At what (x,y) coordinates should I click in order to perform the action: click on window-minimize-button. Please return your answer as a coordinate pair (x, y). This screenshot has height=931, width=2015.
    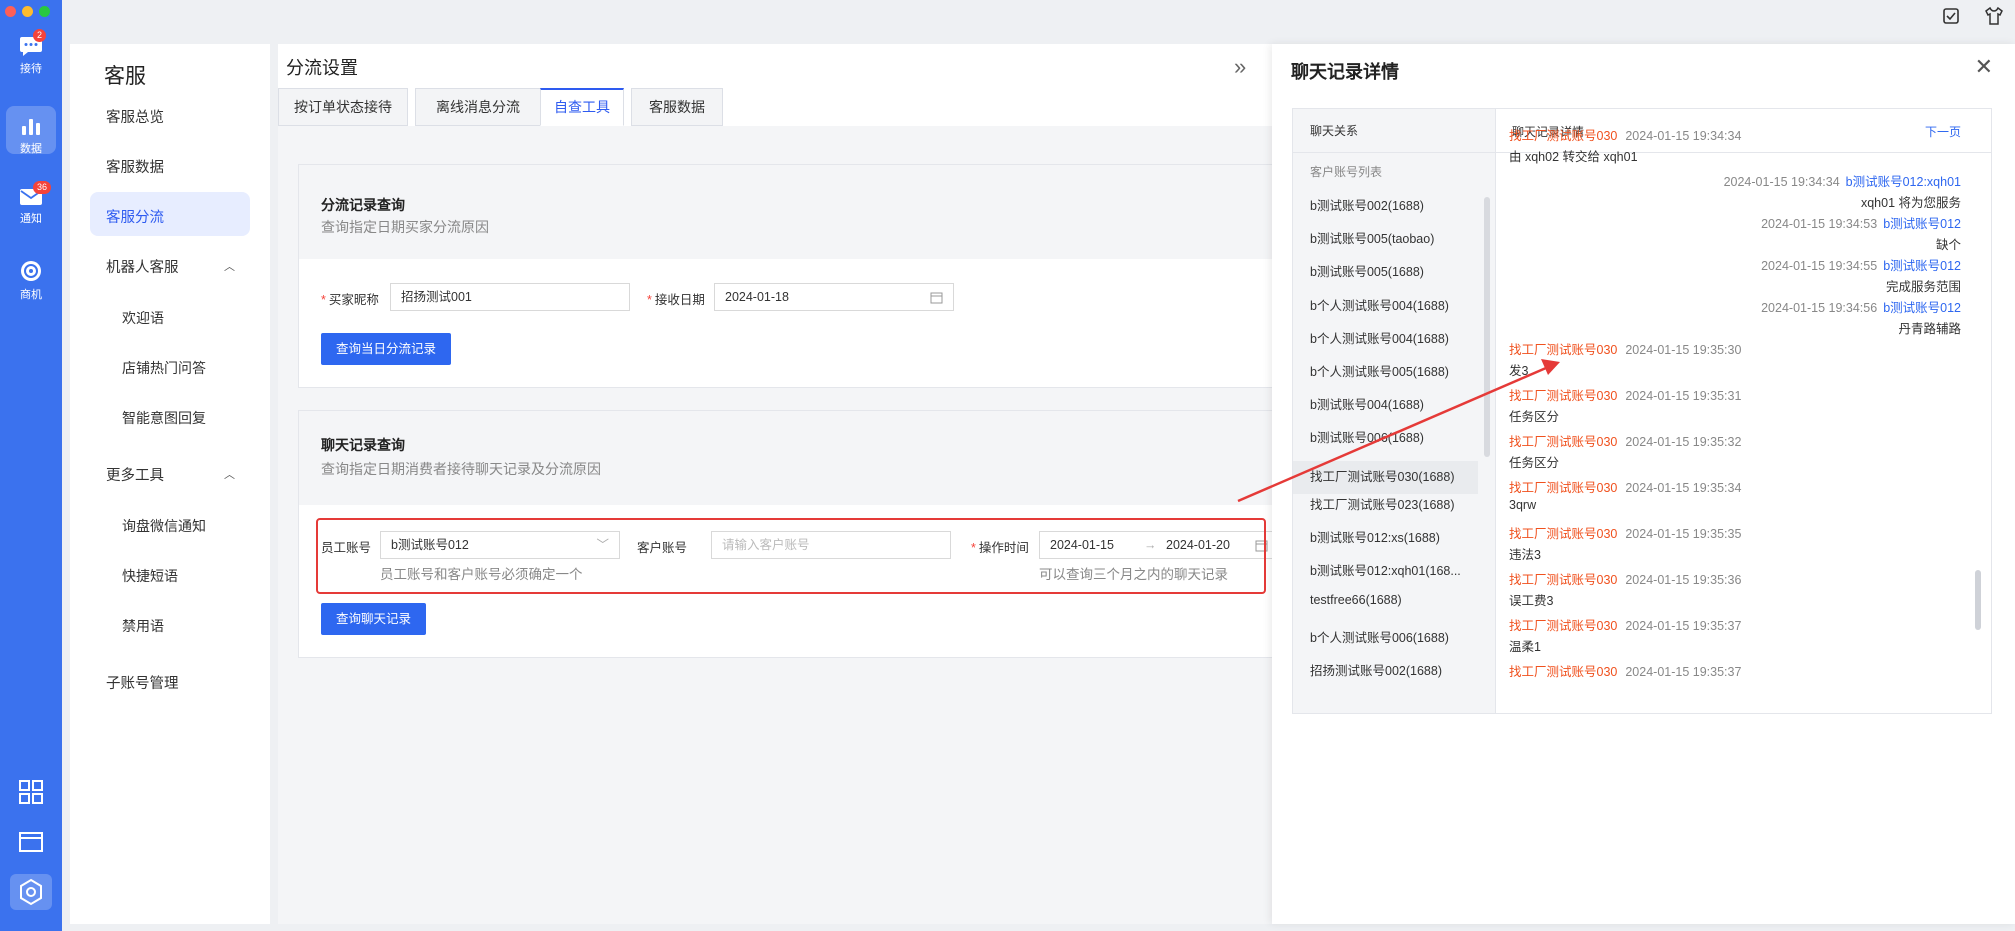
    Looking at the image, I should click on (27, 11).